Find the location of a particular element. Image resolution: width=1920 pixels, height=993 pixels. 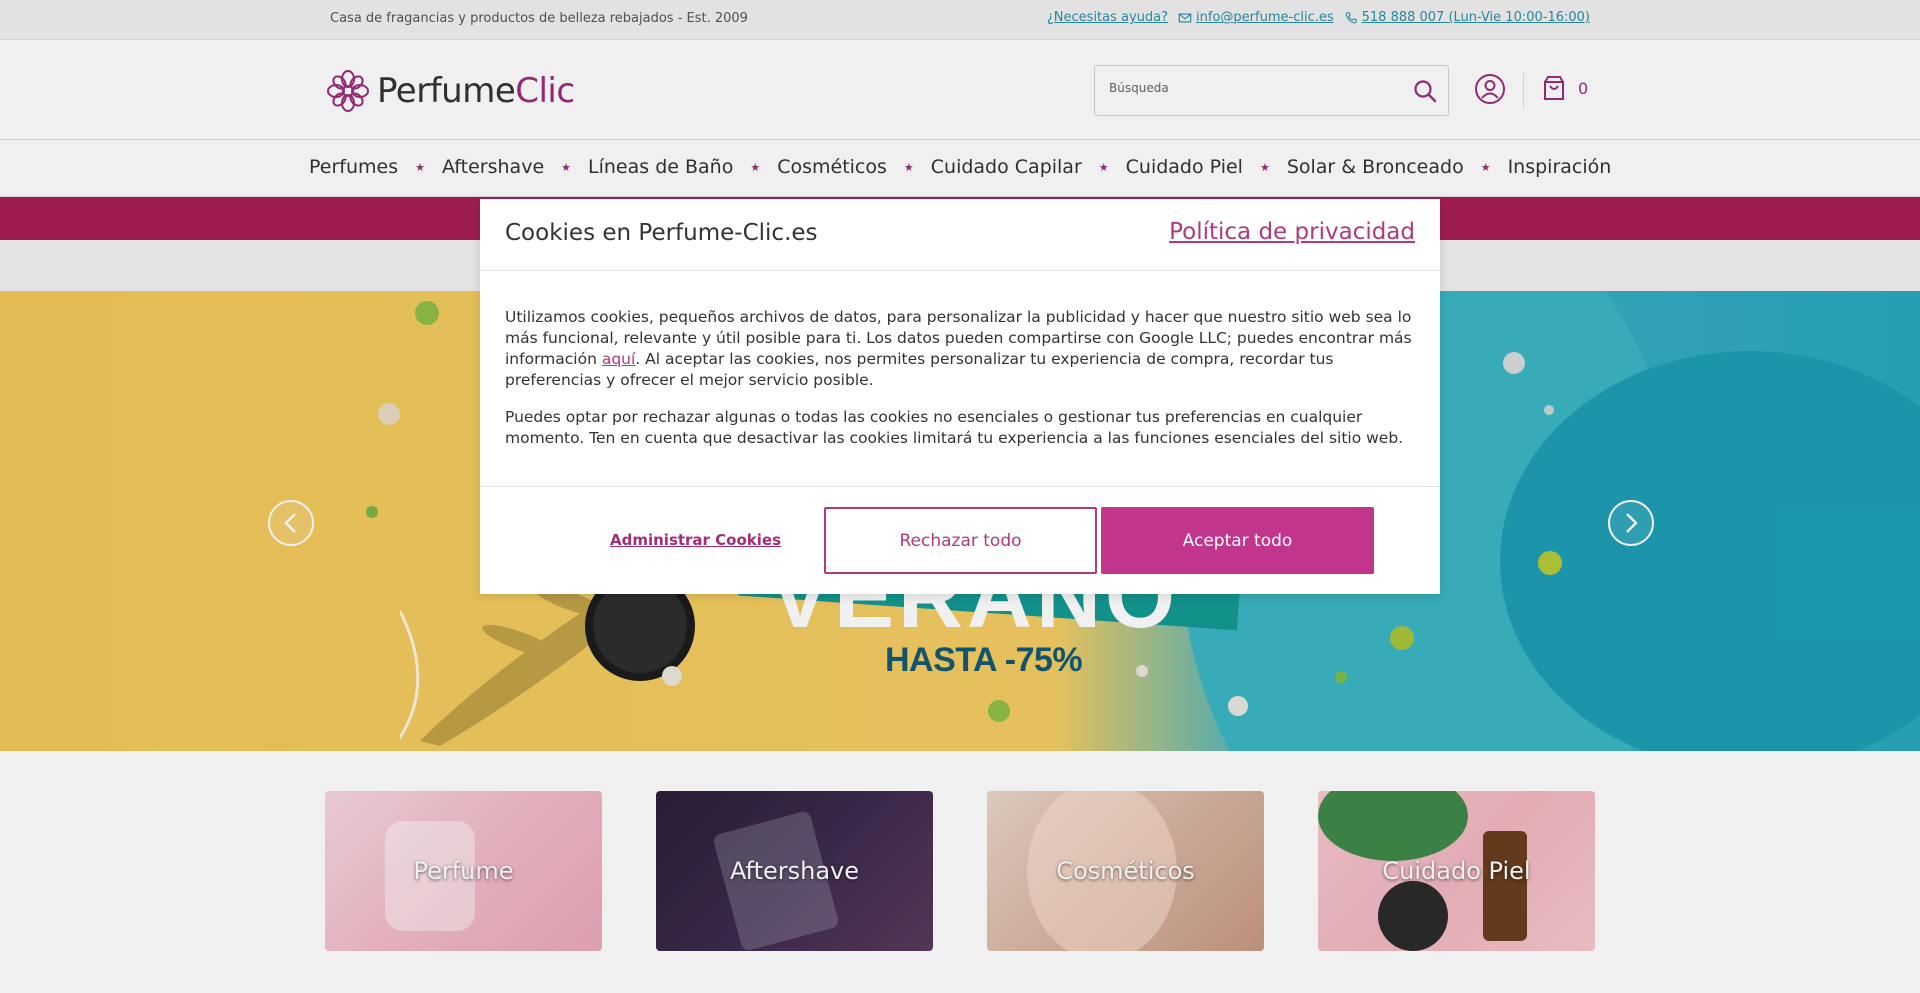

reject-all-button: Rechazar todo is located at coordinates (960, 540).